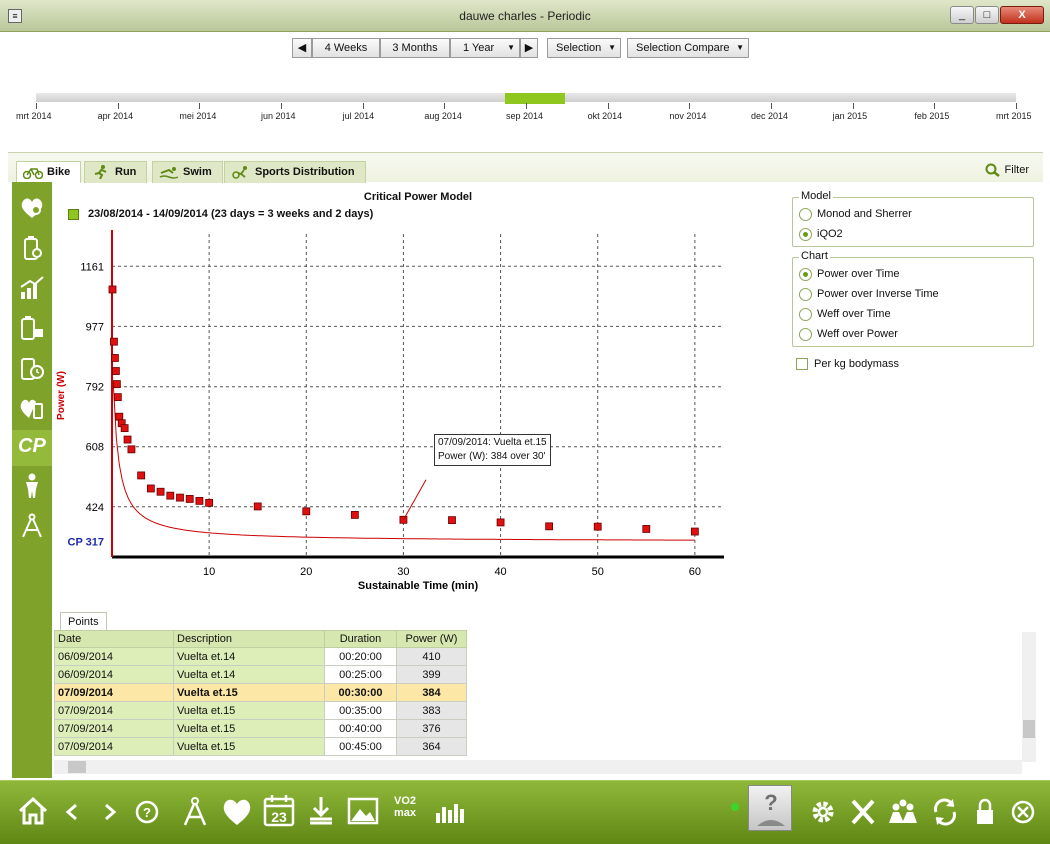 Image resolution: width=1050 pixels, height=844 pixels. What do you see at coordinates (360, 639) in the screenshot?
I see `column-header-duration: Duration` at bounding box center [360, 639].